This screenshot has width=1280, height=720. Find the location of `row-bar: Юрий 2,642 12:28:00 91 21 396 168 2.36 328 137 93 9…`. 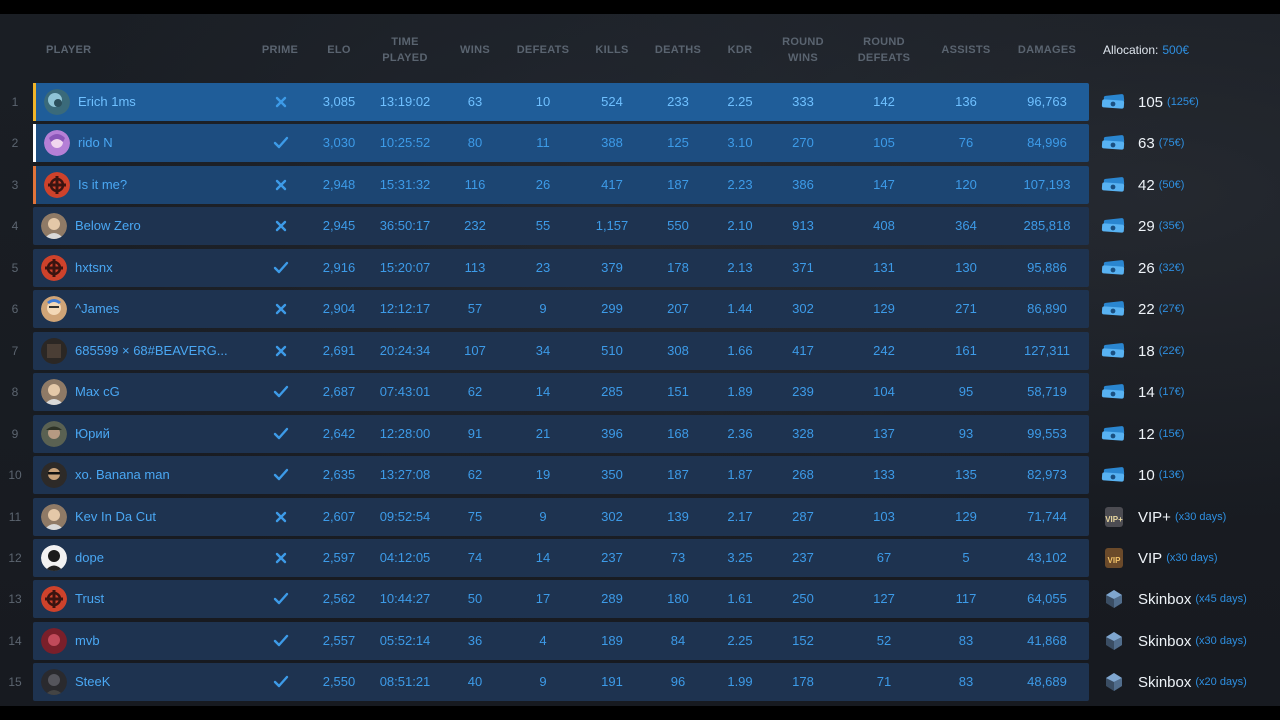

row-bar: Юрий 2,642 12:28:00 91 21 396 168 2.36 328 137 93 9… is located at coordinates (561, 434).